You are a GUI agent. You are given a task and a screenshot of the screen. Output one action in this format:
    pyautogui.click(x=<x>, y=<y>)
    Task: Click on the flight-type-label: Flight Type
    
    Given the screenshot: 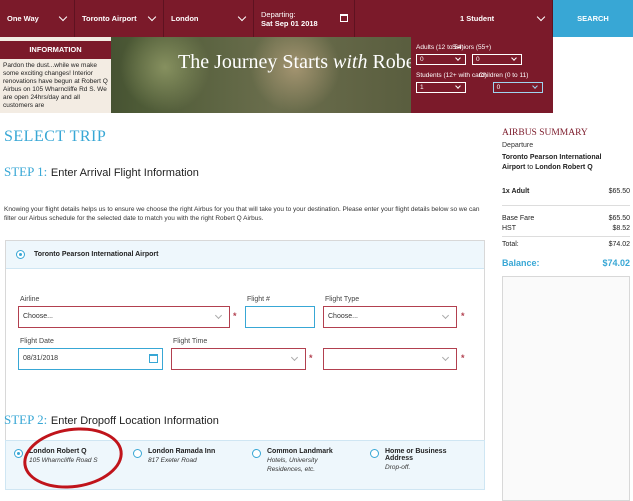 What is the action you would take?
    pyautogui.click(x=342, y=299)
    